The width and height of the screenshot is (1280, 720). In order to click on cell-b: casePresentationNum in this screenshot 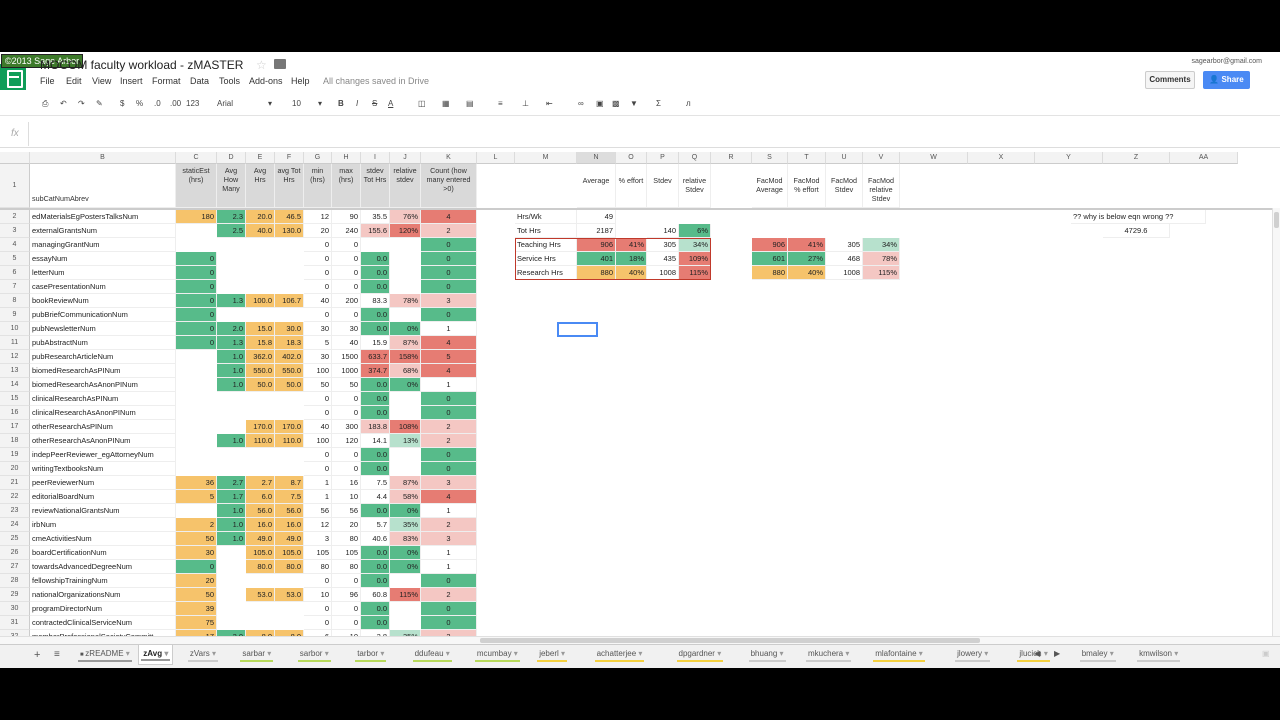, I will do `click(103, 287)`.